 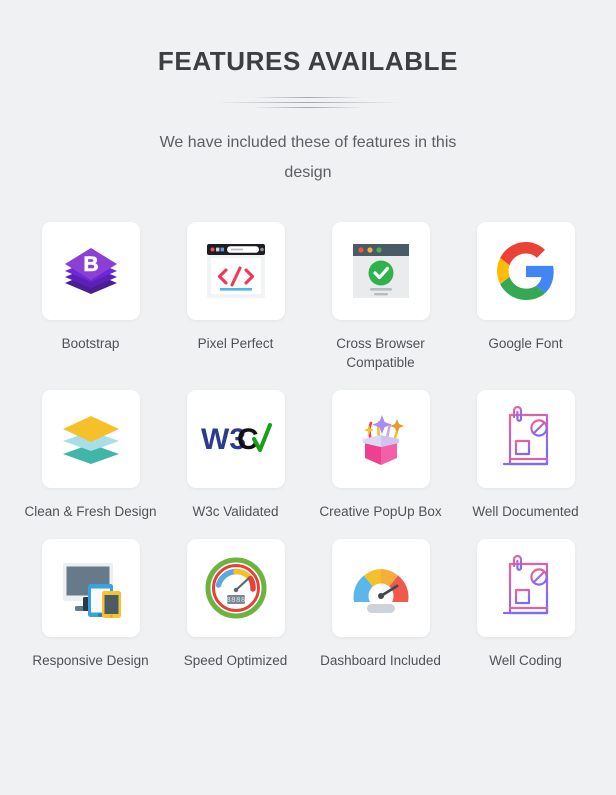 I want to click on feature-item-dashboard-included: Dashboard Included, so click(x=380, y=604).